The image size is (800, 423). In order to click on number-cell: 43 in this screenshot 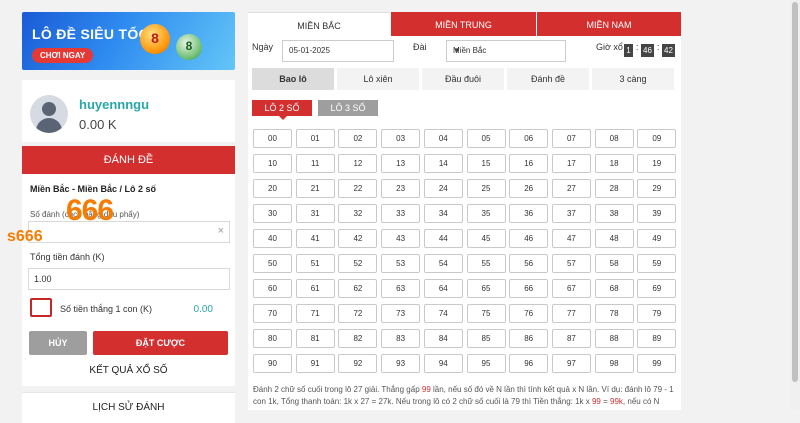, I will do `click(401, 238)`.